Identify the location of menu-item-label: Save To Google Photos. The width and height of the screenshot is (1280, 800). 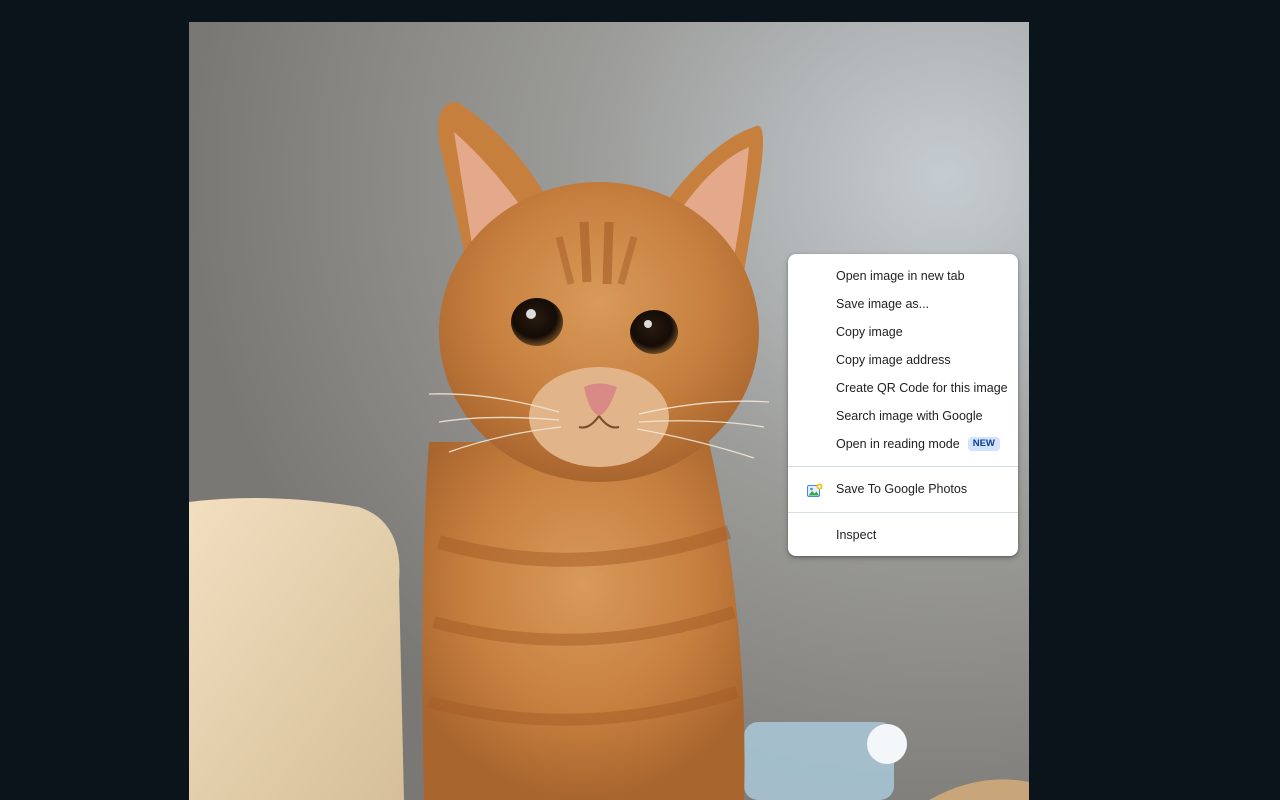
(902, 489).